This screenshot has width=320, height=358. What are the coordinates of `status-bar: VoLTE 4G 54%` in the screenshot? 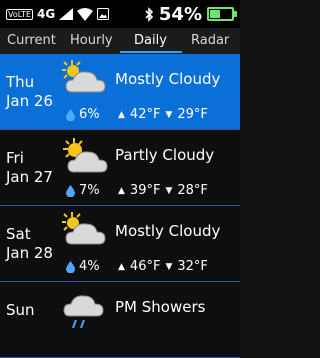 It's located at (120, 14).